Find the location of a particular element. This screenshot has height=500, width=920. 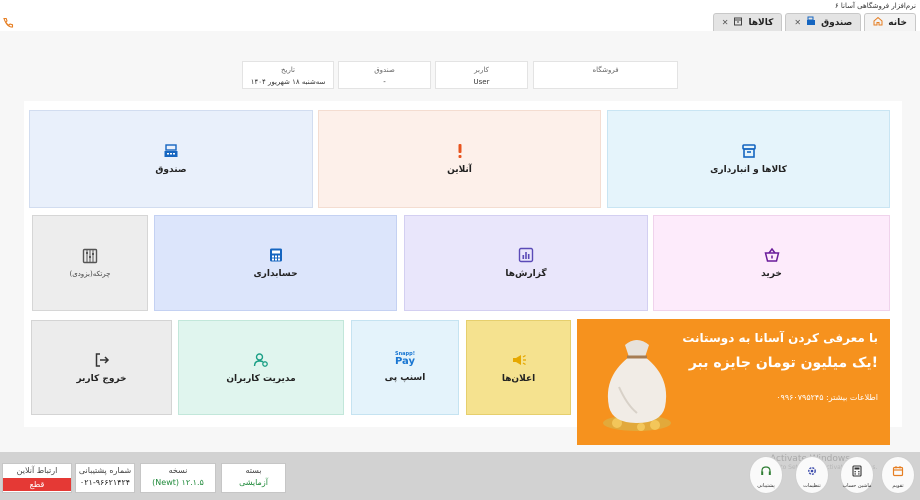

calculator-button: ماشین حساب is located at coordinates (857, 475).